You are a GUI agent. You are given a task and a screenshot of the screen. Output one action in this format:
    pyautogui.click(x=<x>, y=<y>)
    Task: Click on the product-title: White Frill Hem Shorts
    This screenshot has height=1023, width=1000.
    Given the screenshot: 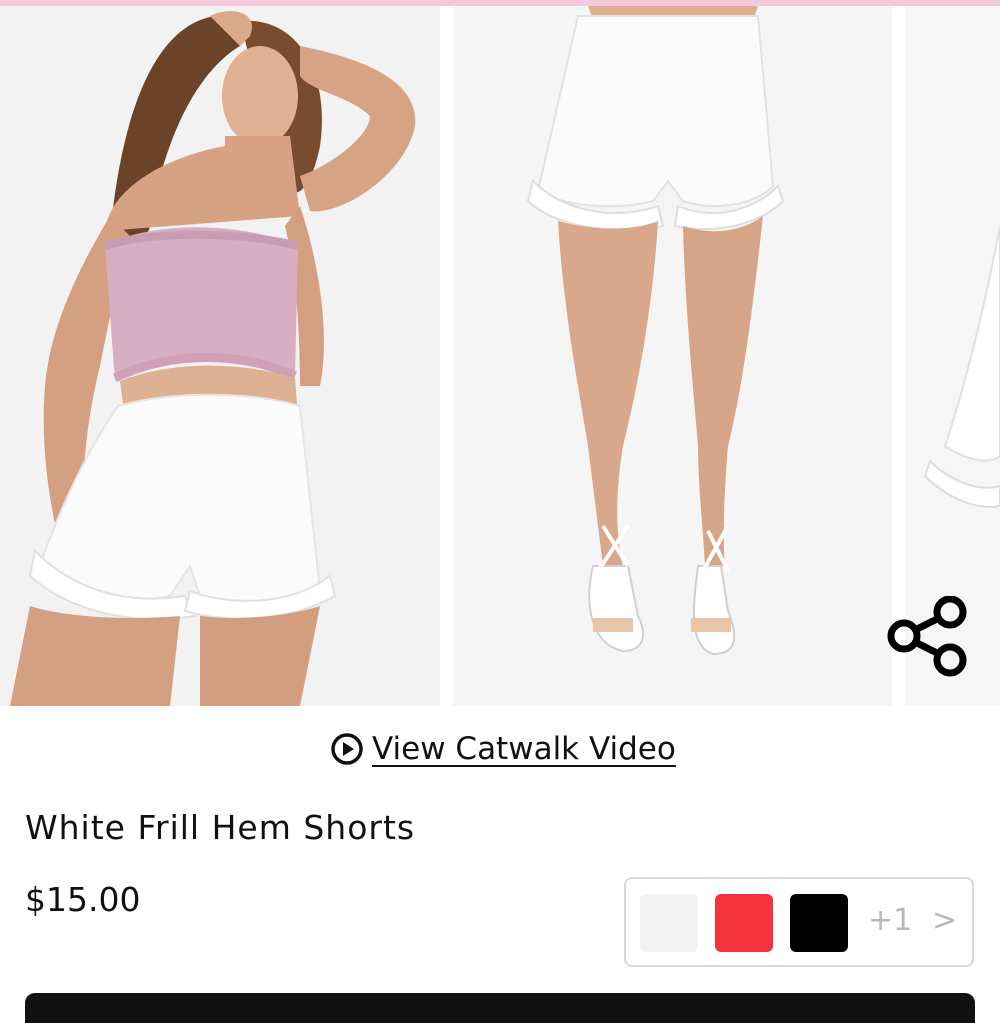 What is the action you would take?
    pyautogui.click(x=220, y=827)
    